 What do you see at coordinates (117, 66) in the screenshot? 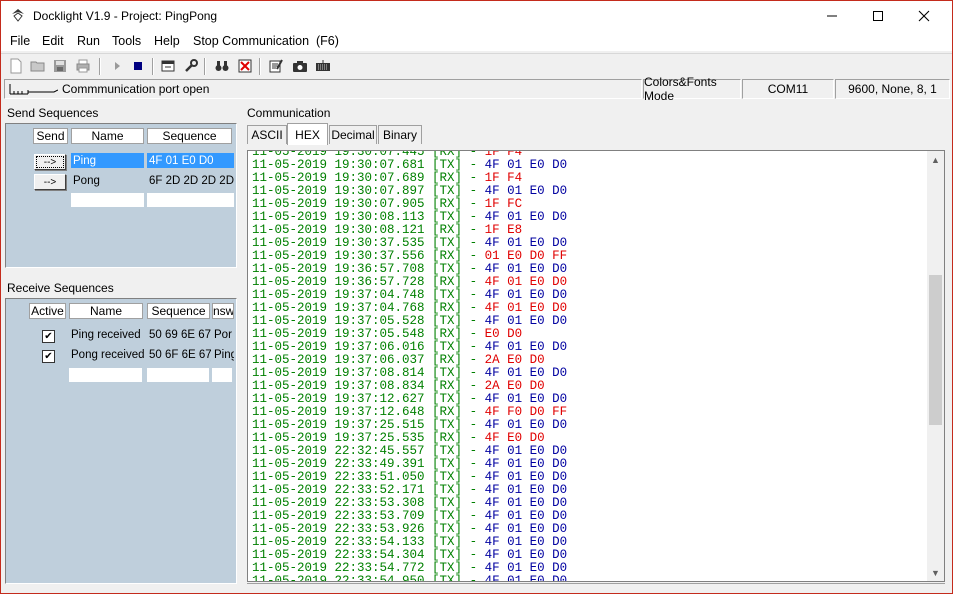
I see `start-communication-button` at bounding box center [117, 66].